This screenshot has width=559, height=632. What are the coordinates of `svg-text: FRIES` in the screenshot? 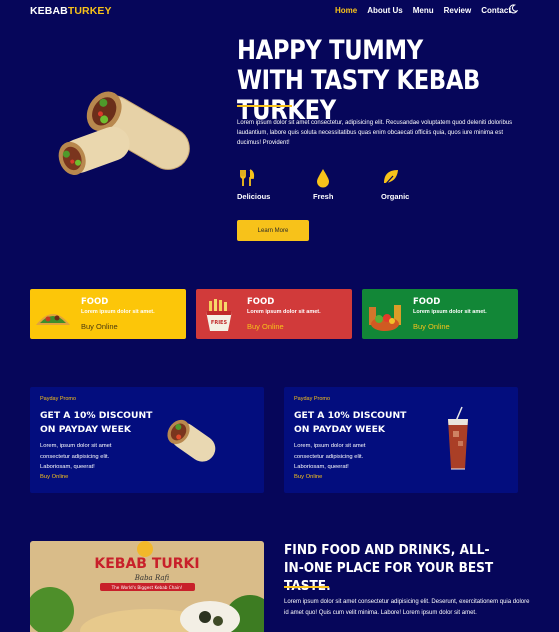 It's located at (219, 323).